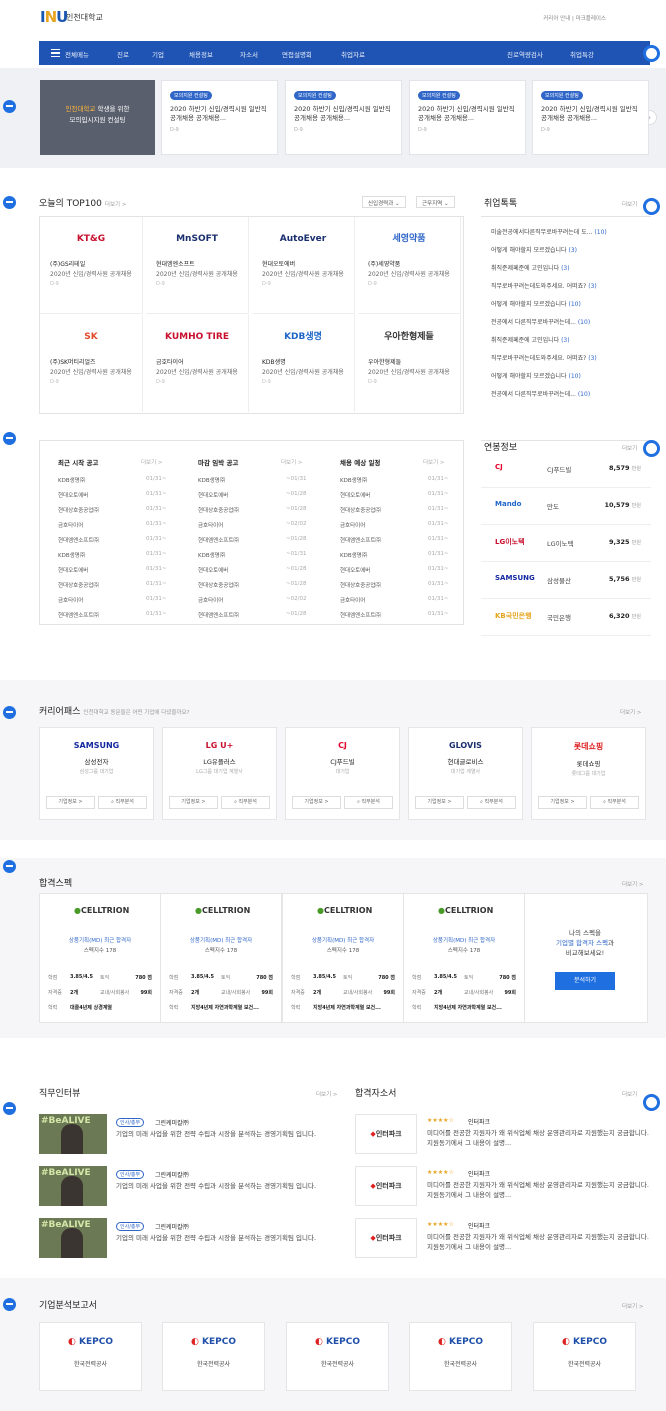 Image resolution: width=666 pixels, height=1411 pixels. Describe the element at coordinates (566, 543) in the screenshot. I see `salary-row: LG이노텍 LG이노텍 9,325 만원` at that location.